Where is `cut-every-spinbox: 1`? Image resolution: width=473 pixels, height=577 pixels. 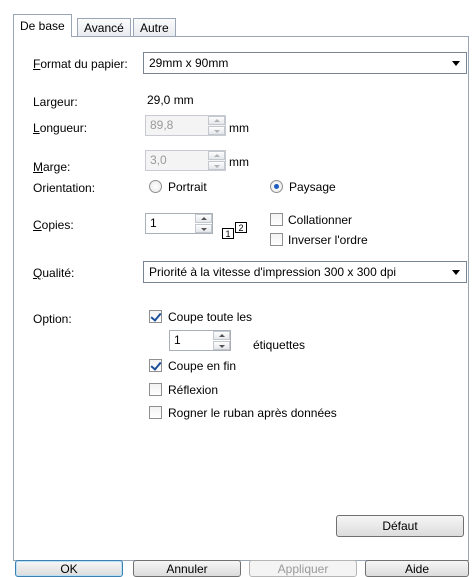 cut-every-spinbox: 1 is located at coordinates (200, 340).